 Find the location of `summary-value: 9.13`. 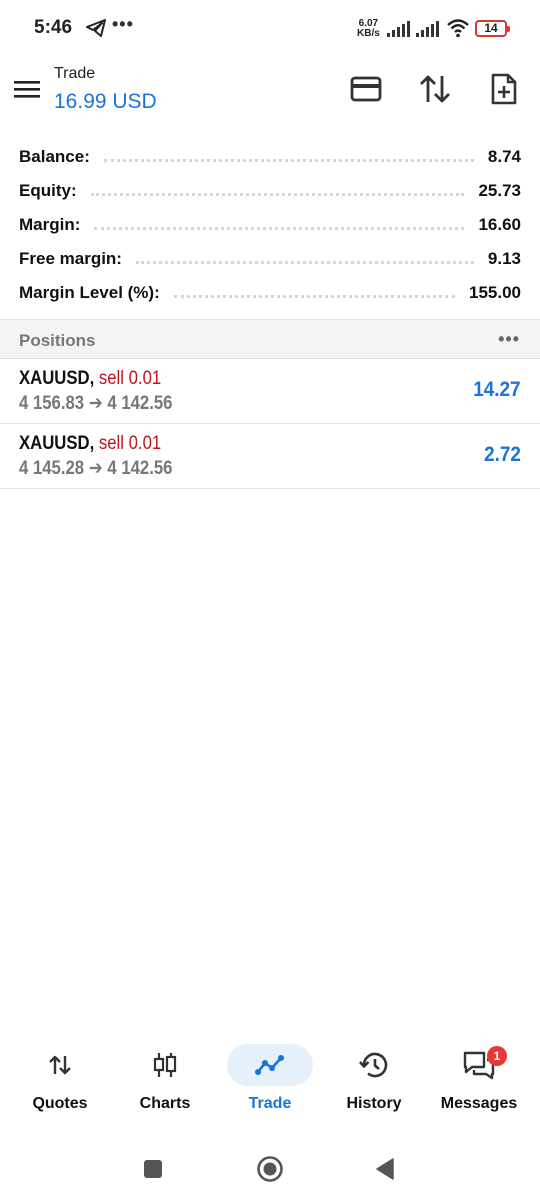

summary-value: 9.13 is located at coordinates (504, 258).